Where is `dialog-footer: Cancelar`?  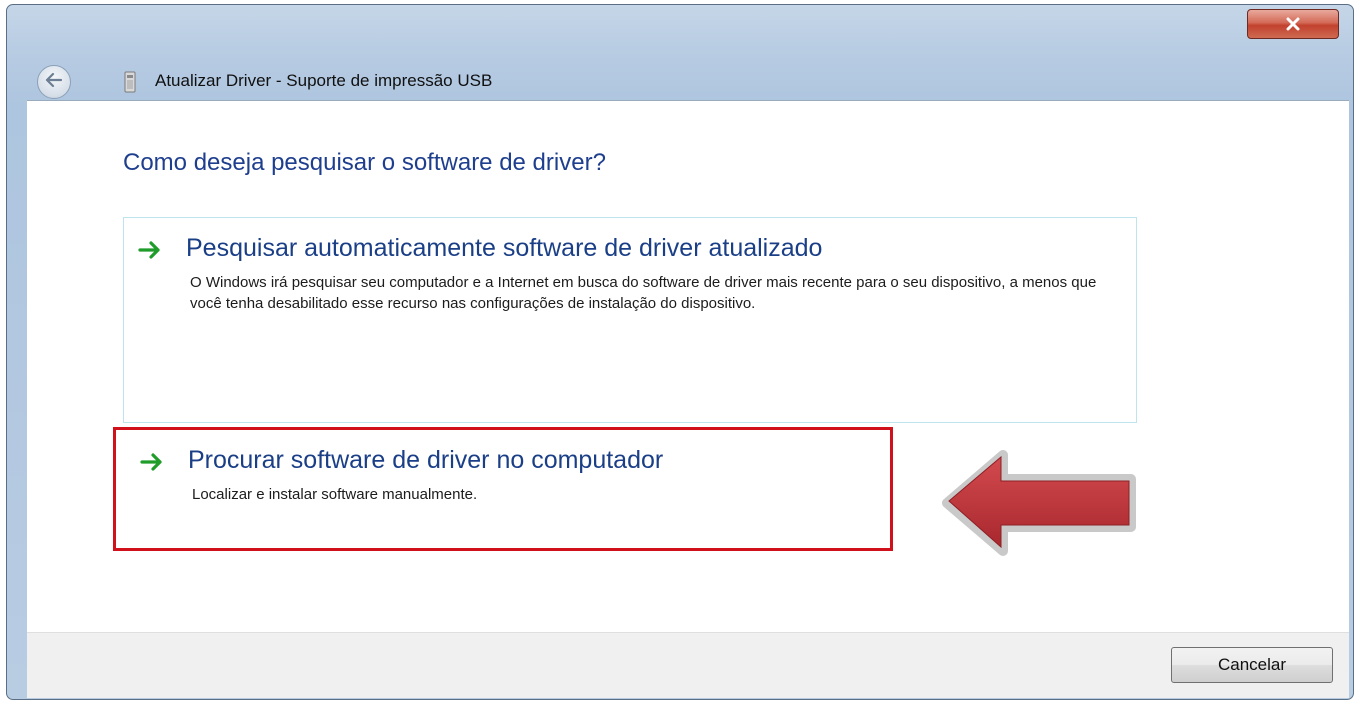 dialog-footer: Cancelar is located at coordinates (688, 665).